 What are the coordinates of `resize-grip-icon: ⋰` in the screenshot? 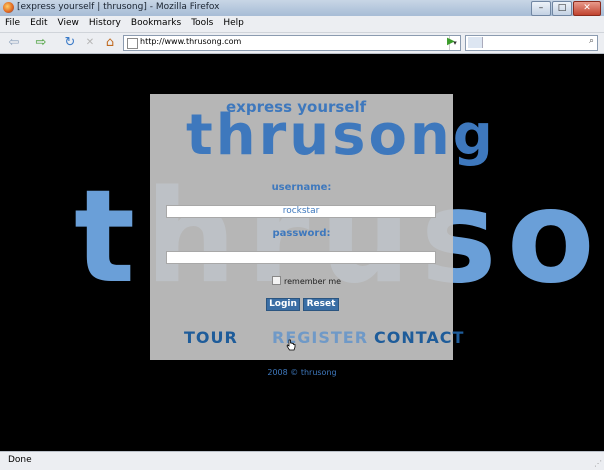 It's located at (598, 463).